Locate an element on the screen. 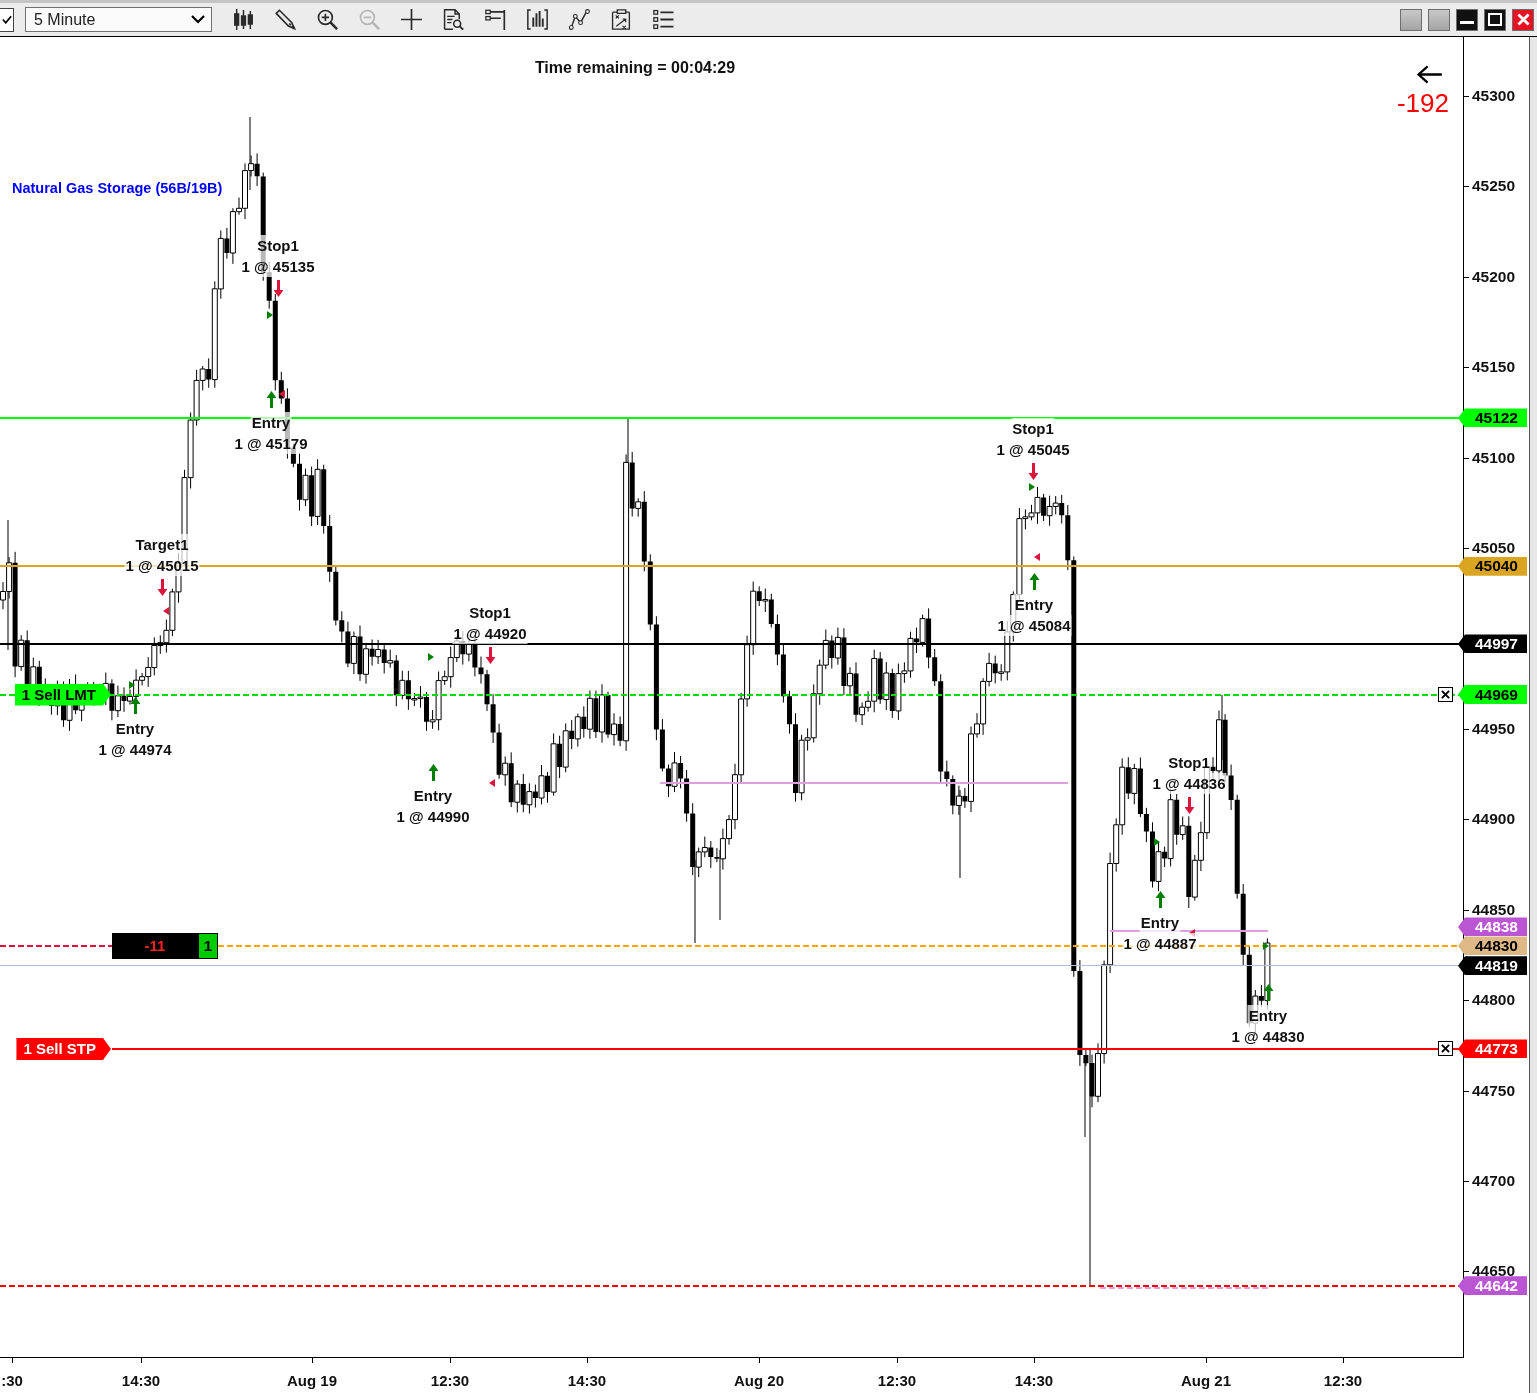  execution-fill: 1 @ 44830 is located at coordinates (1268, 1036).